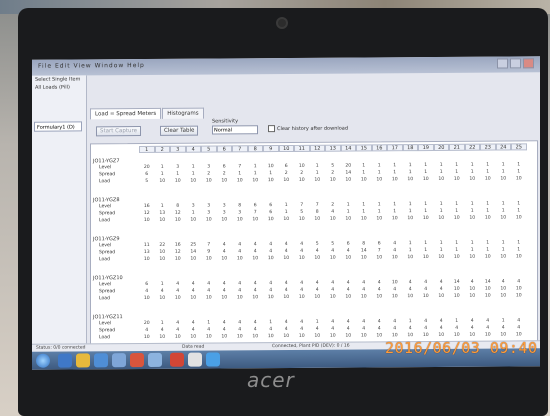 This screenshot has height=416, width=550. What do you see at coordinates (58, 126) in the screenshot?
I see `left-tab-formulary: Formulary1 (D)` at bounding box center [58, 126].